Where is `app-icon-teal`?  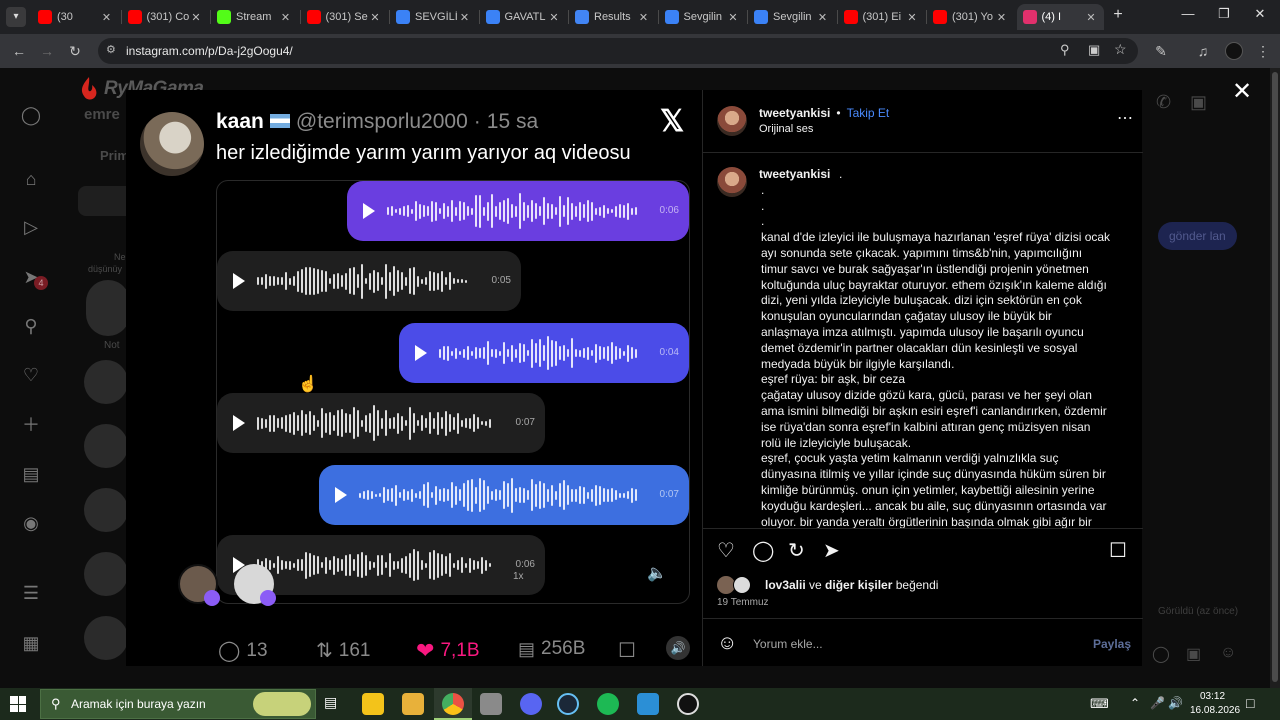 app-icon-teal is located at coordinates (648, 704).